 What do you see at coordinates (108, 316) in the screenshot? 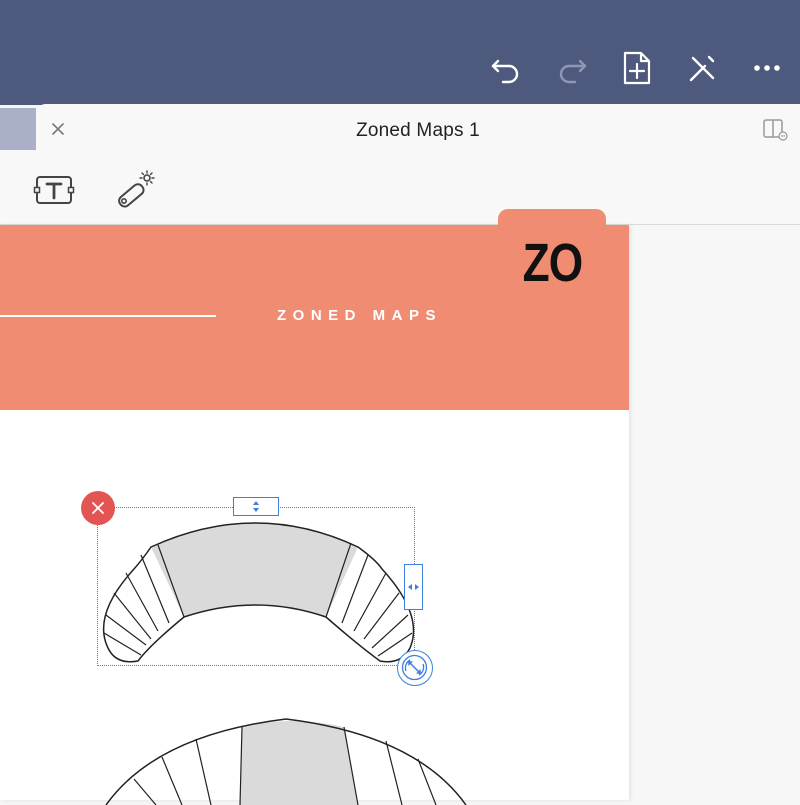
I see `banner-divider` at bounding box center [108, 316].